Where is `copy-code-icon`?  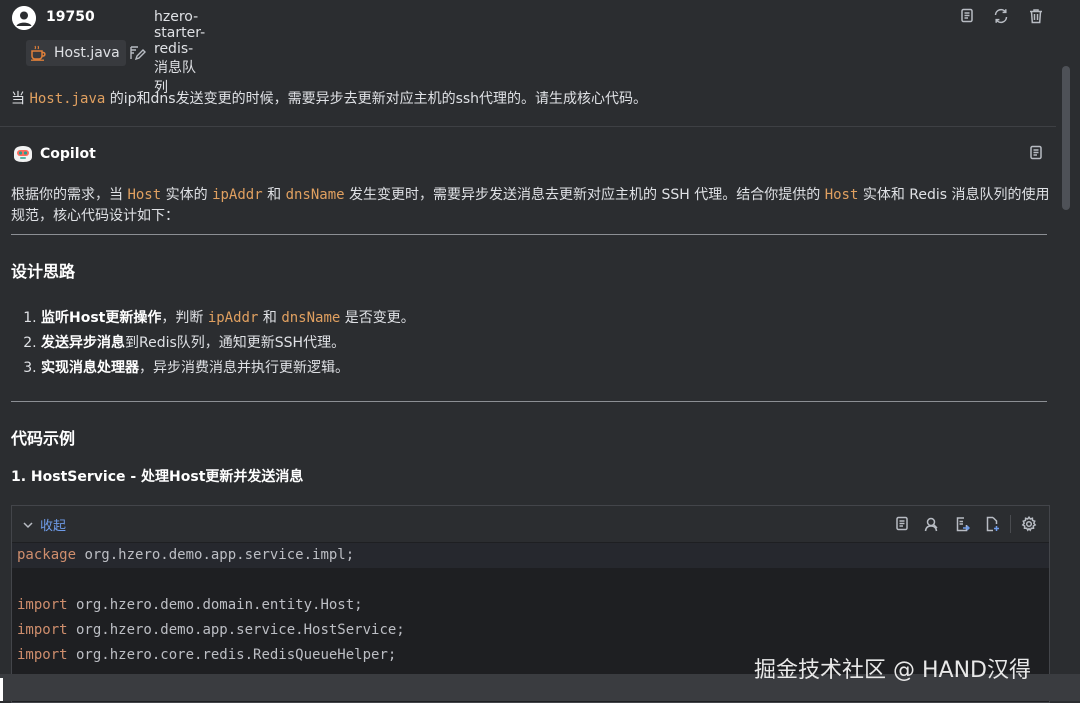
copy-code-icon is located at coordinates (902, 524).